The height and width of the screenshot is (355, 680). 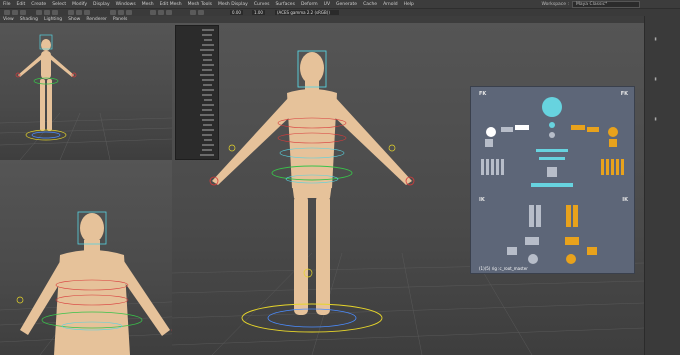 What do you see at coordinates (169, 12) in the screenshot?
I see `textured-icon` at bounding box center [169, 12].